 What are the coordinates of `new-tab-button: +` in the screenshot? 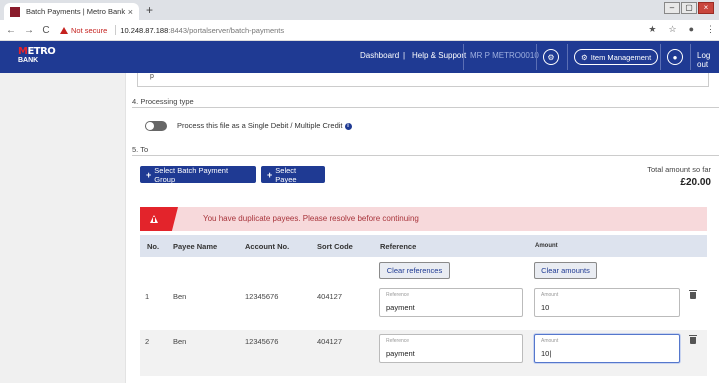 It's located at (149, 10).